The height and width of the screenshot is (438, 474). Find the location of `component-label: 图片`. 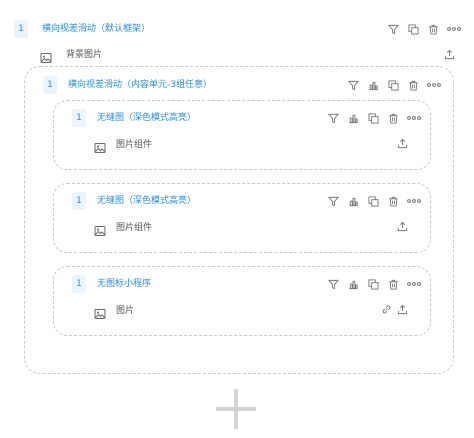

component-label: 图片 is located at coordinates (125, 311).